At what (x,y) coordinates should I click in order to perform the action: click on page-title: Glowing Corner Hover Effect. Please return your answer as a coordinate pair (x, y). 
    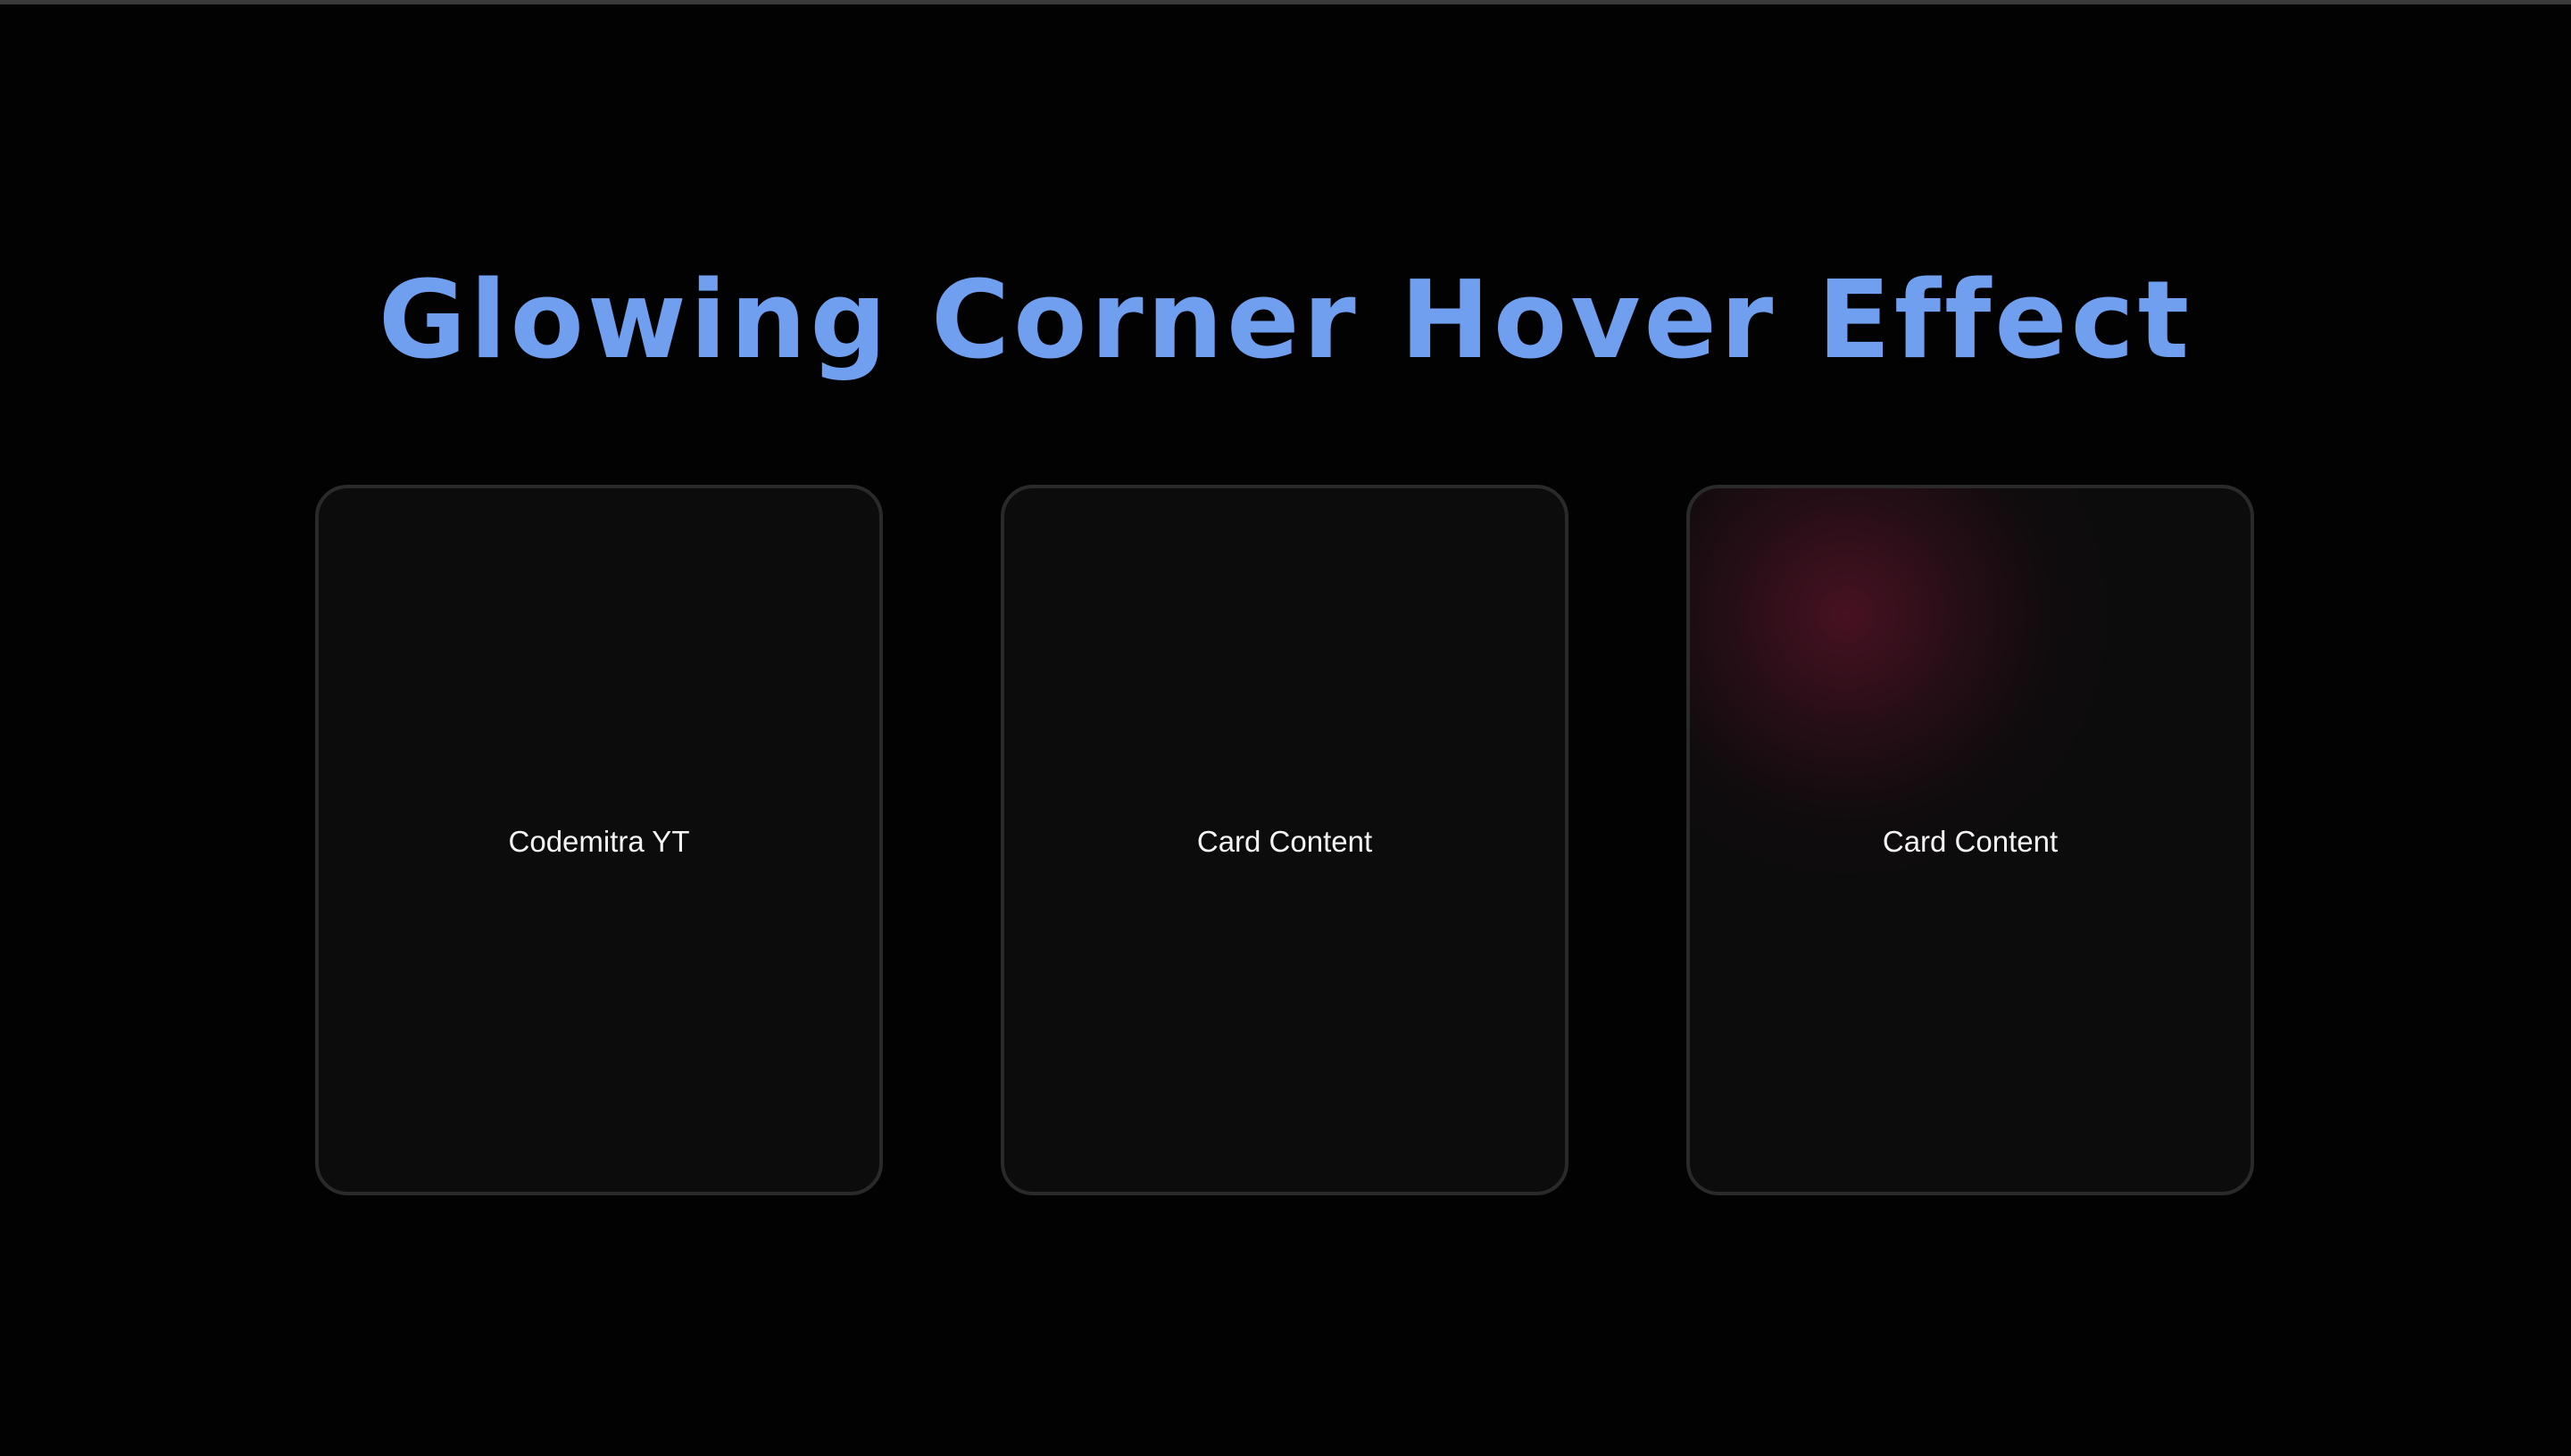
    Looking at the image, I should click on (1285, 321).